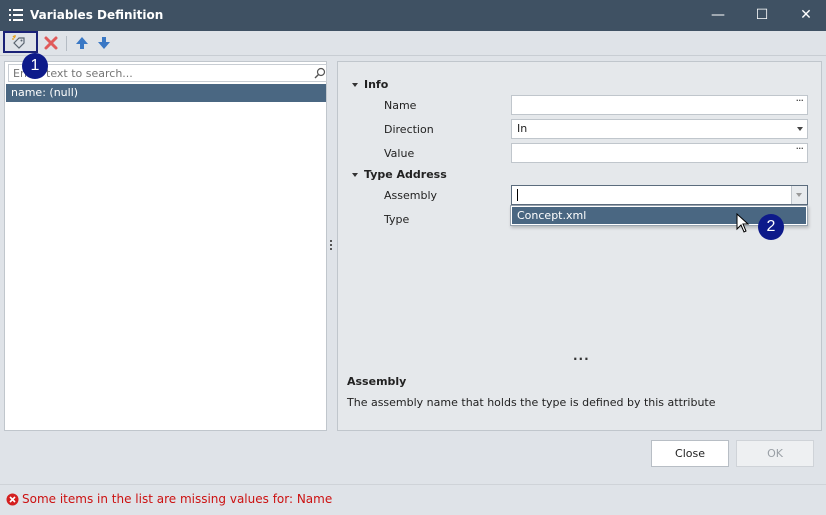 The image size is (826, 515). Describe the element at coordinates (35, 66) in the screenshot. I see `step-marker-1: 1` at that location.